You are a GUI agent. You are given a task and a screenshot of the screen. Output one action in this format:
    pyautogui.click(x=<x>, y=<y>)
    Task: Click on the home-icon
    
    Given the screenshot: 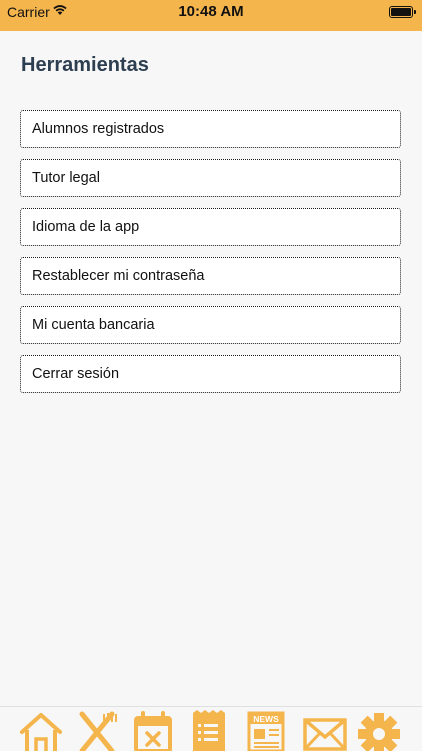 What is the action you would take?
    pyautogui.click(x=41, y=732)
    